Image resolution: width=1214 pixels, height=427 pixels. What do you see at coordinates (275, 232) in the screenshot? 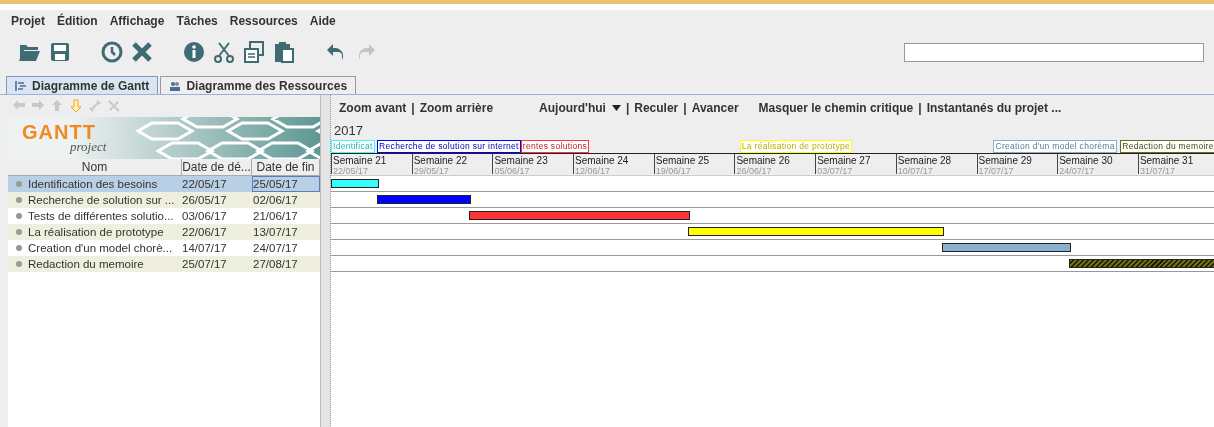
I see `end-date: 13/07/17` at bounding box center [275, 232].